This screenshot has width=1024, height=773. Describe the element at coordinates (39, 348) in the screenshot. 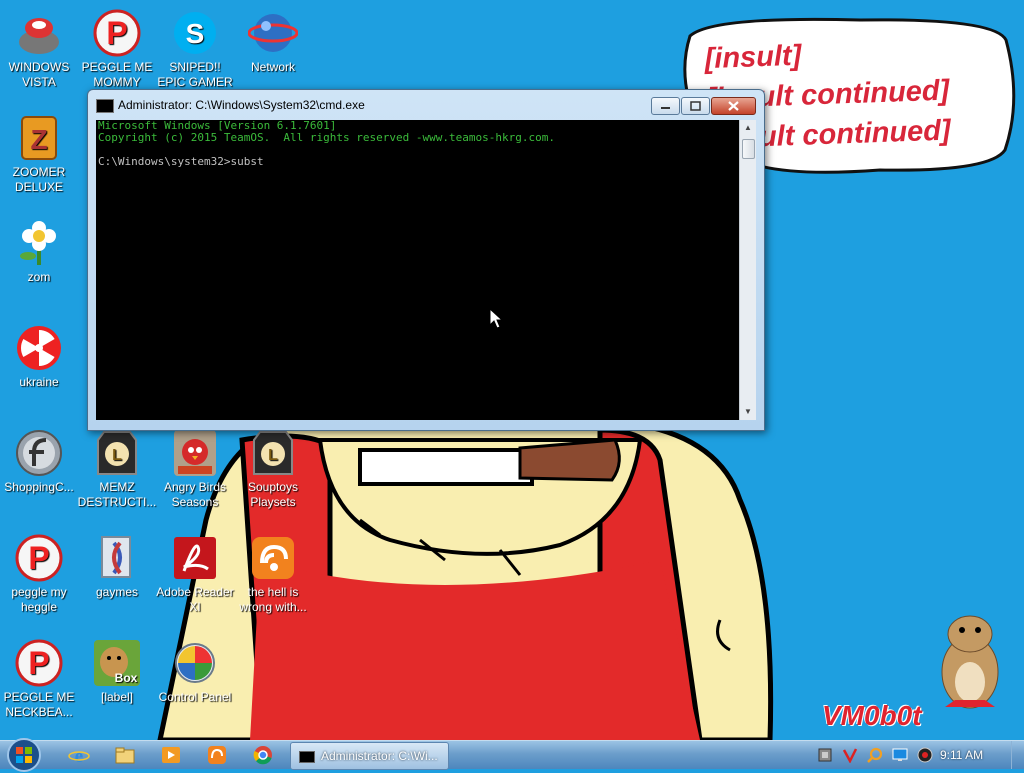

I see `radiation-icon` at that location.